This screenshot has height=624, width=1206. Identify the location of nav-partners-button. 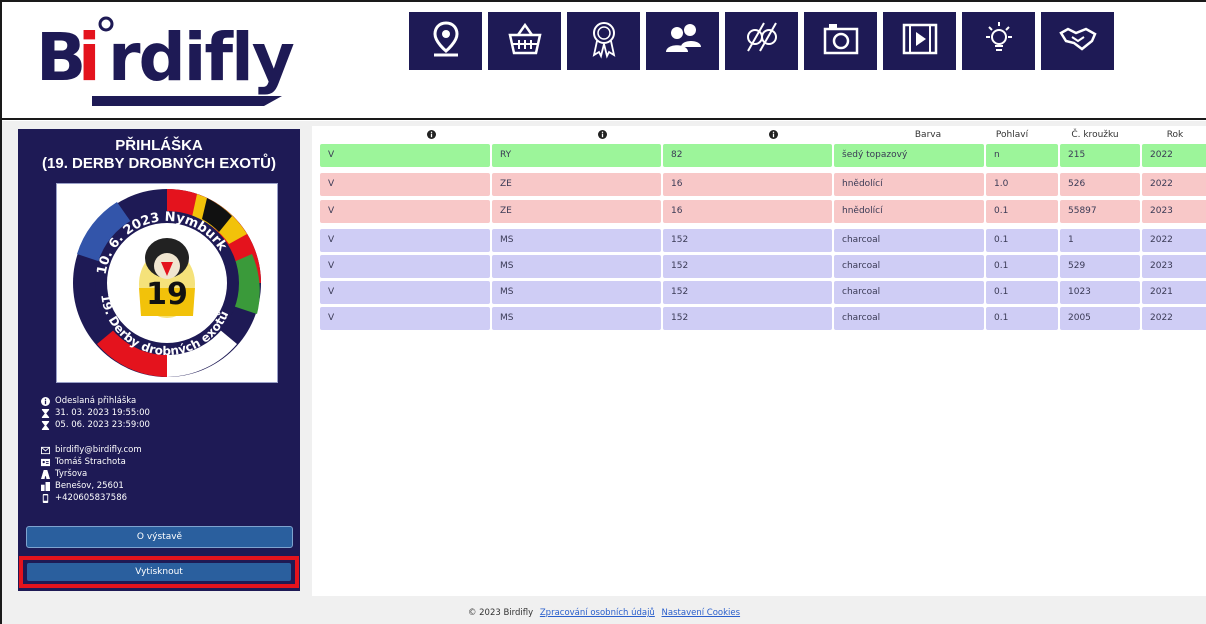
(1077, 41).